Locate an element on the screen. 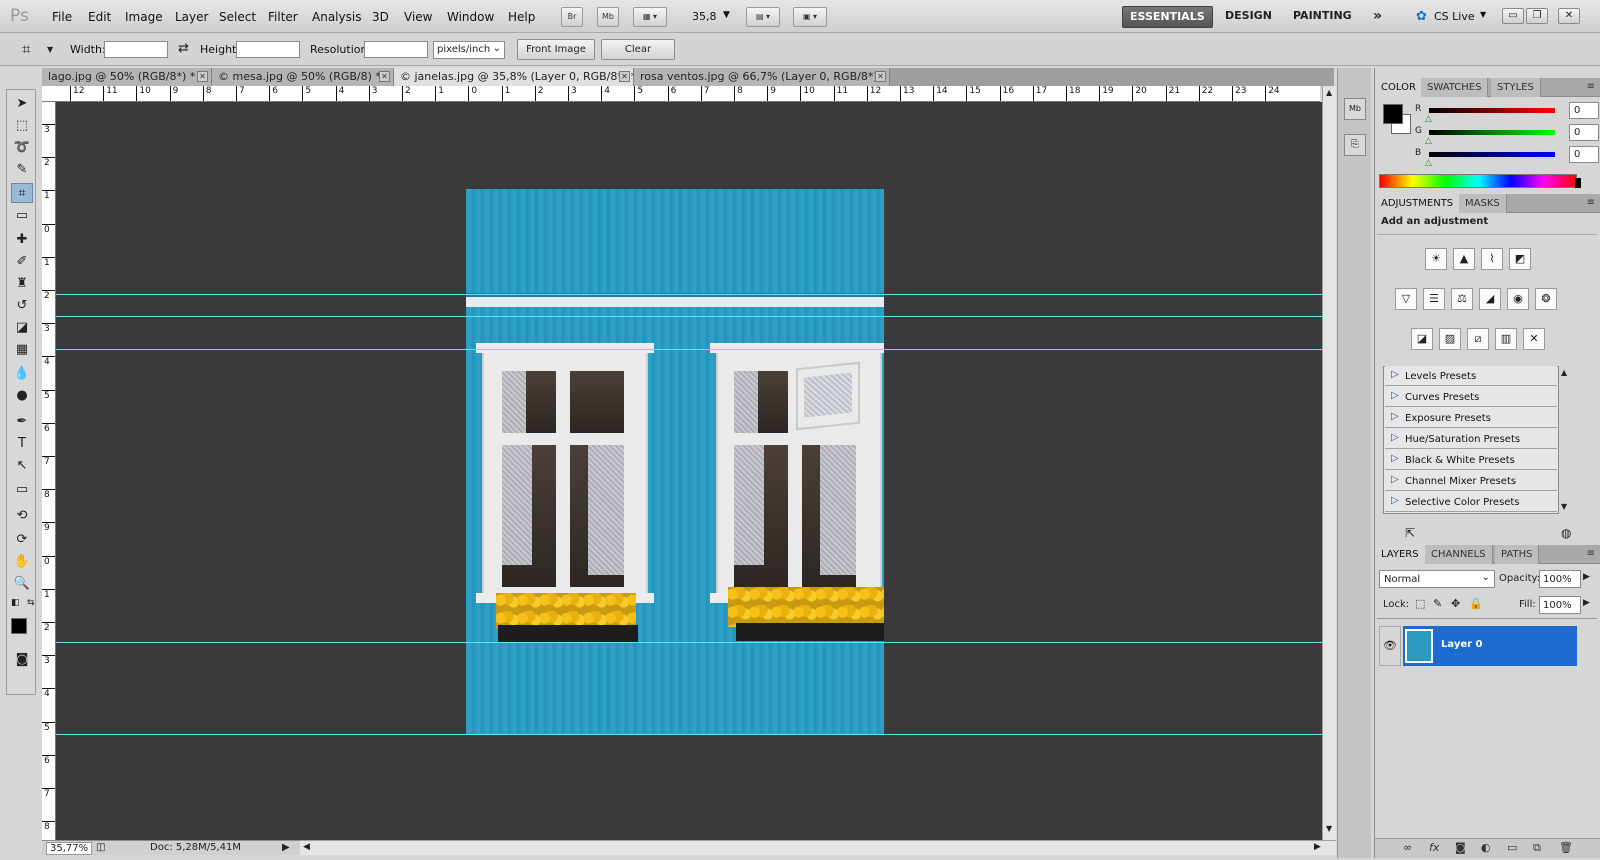 Image resolution: width=1600 pixels, height=860 pixels. menu-help: Help is located at coordinates (521, 17).